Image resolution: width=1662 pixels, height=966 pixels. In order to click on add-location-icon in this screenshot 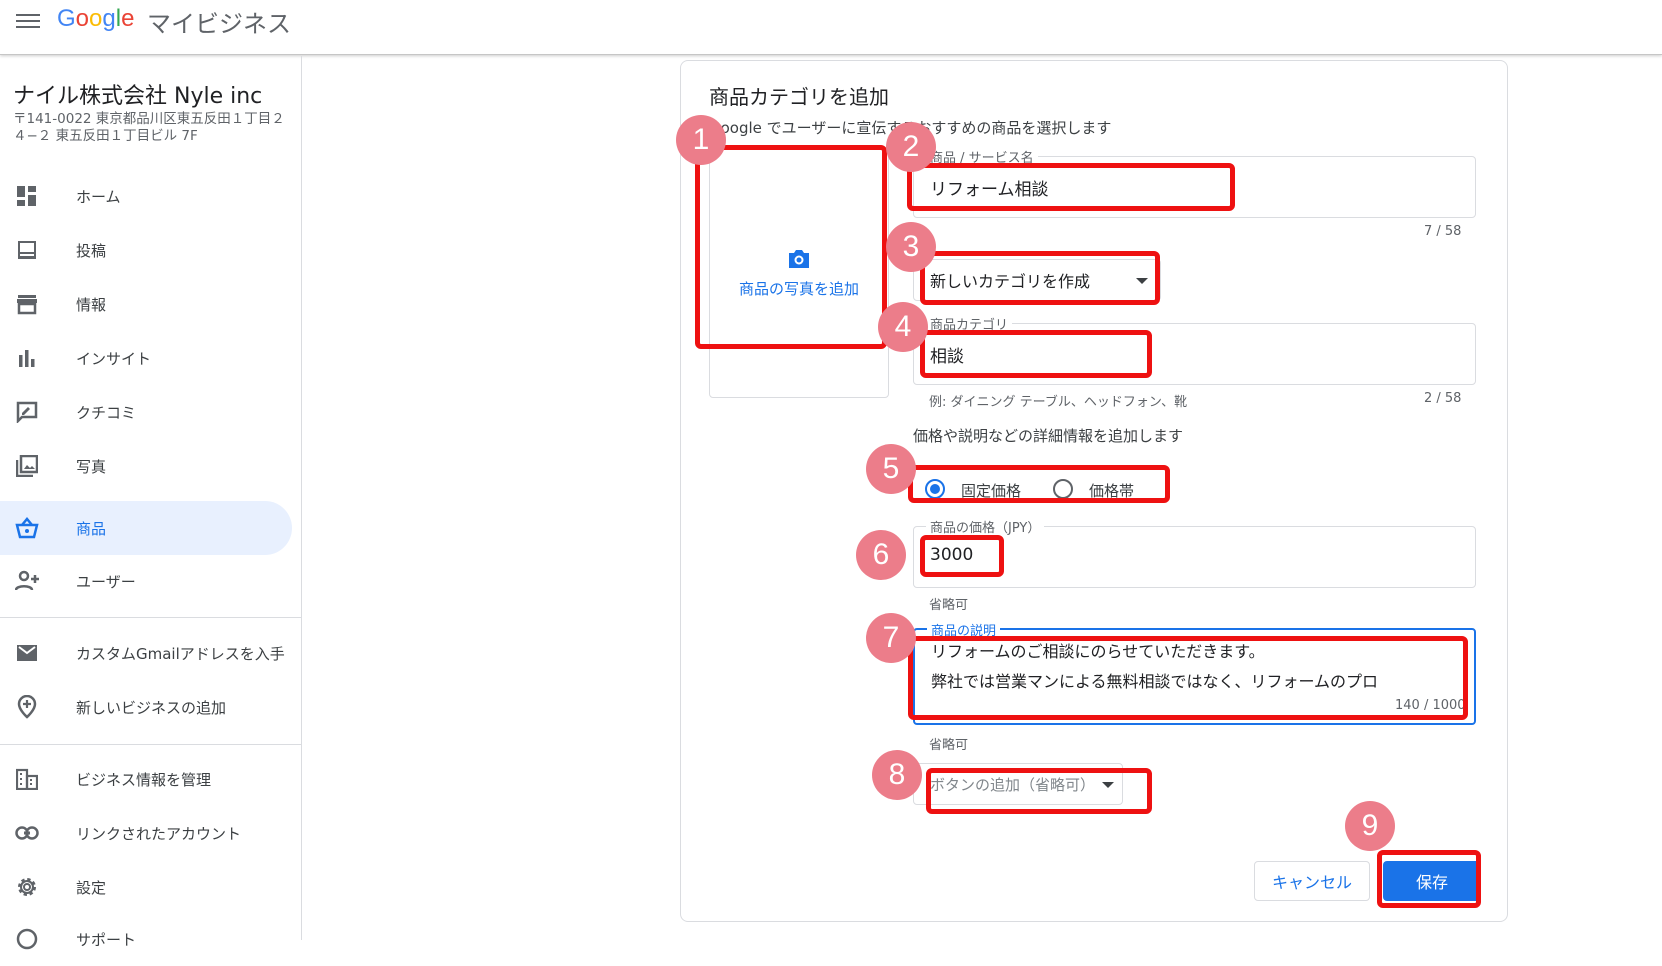, I will do `click(27, 707)`.